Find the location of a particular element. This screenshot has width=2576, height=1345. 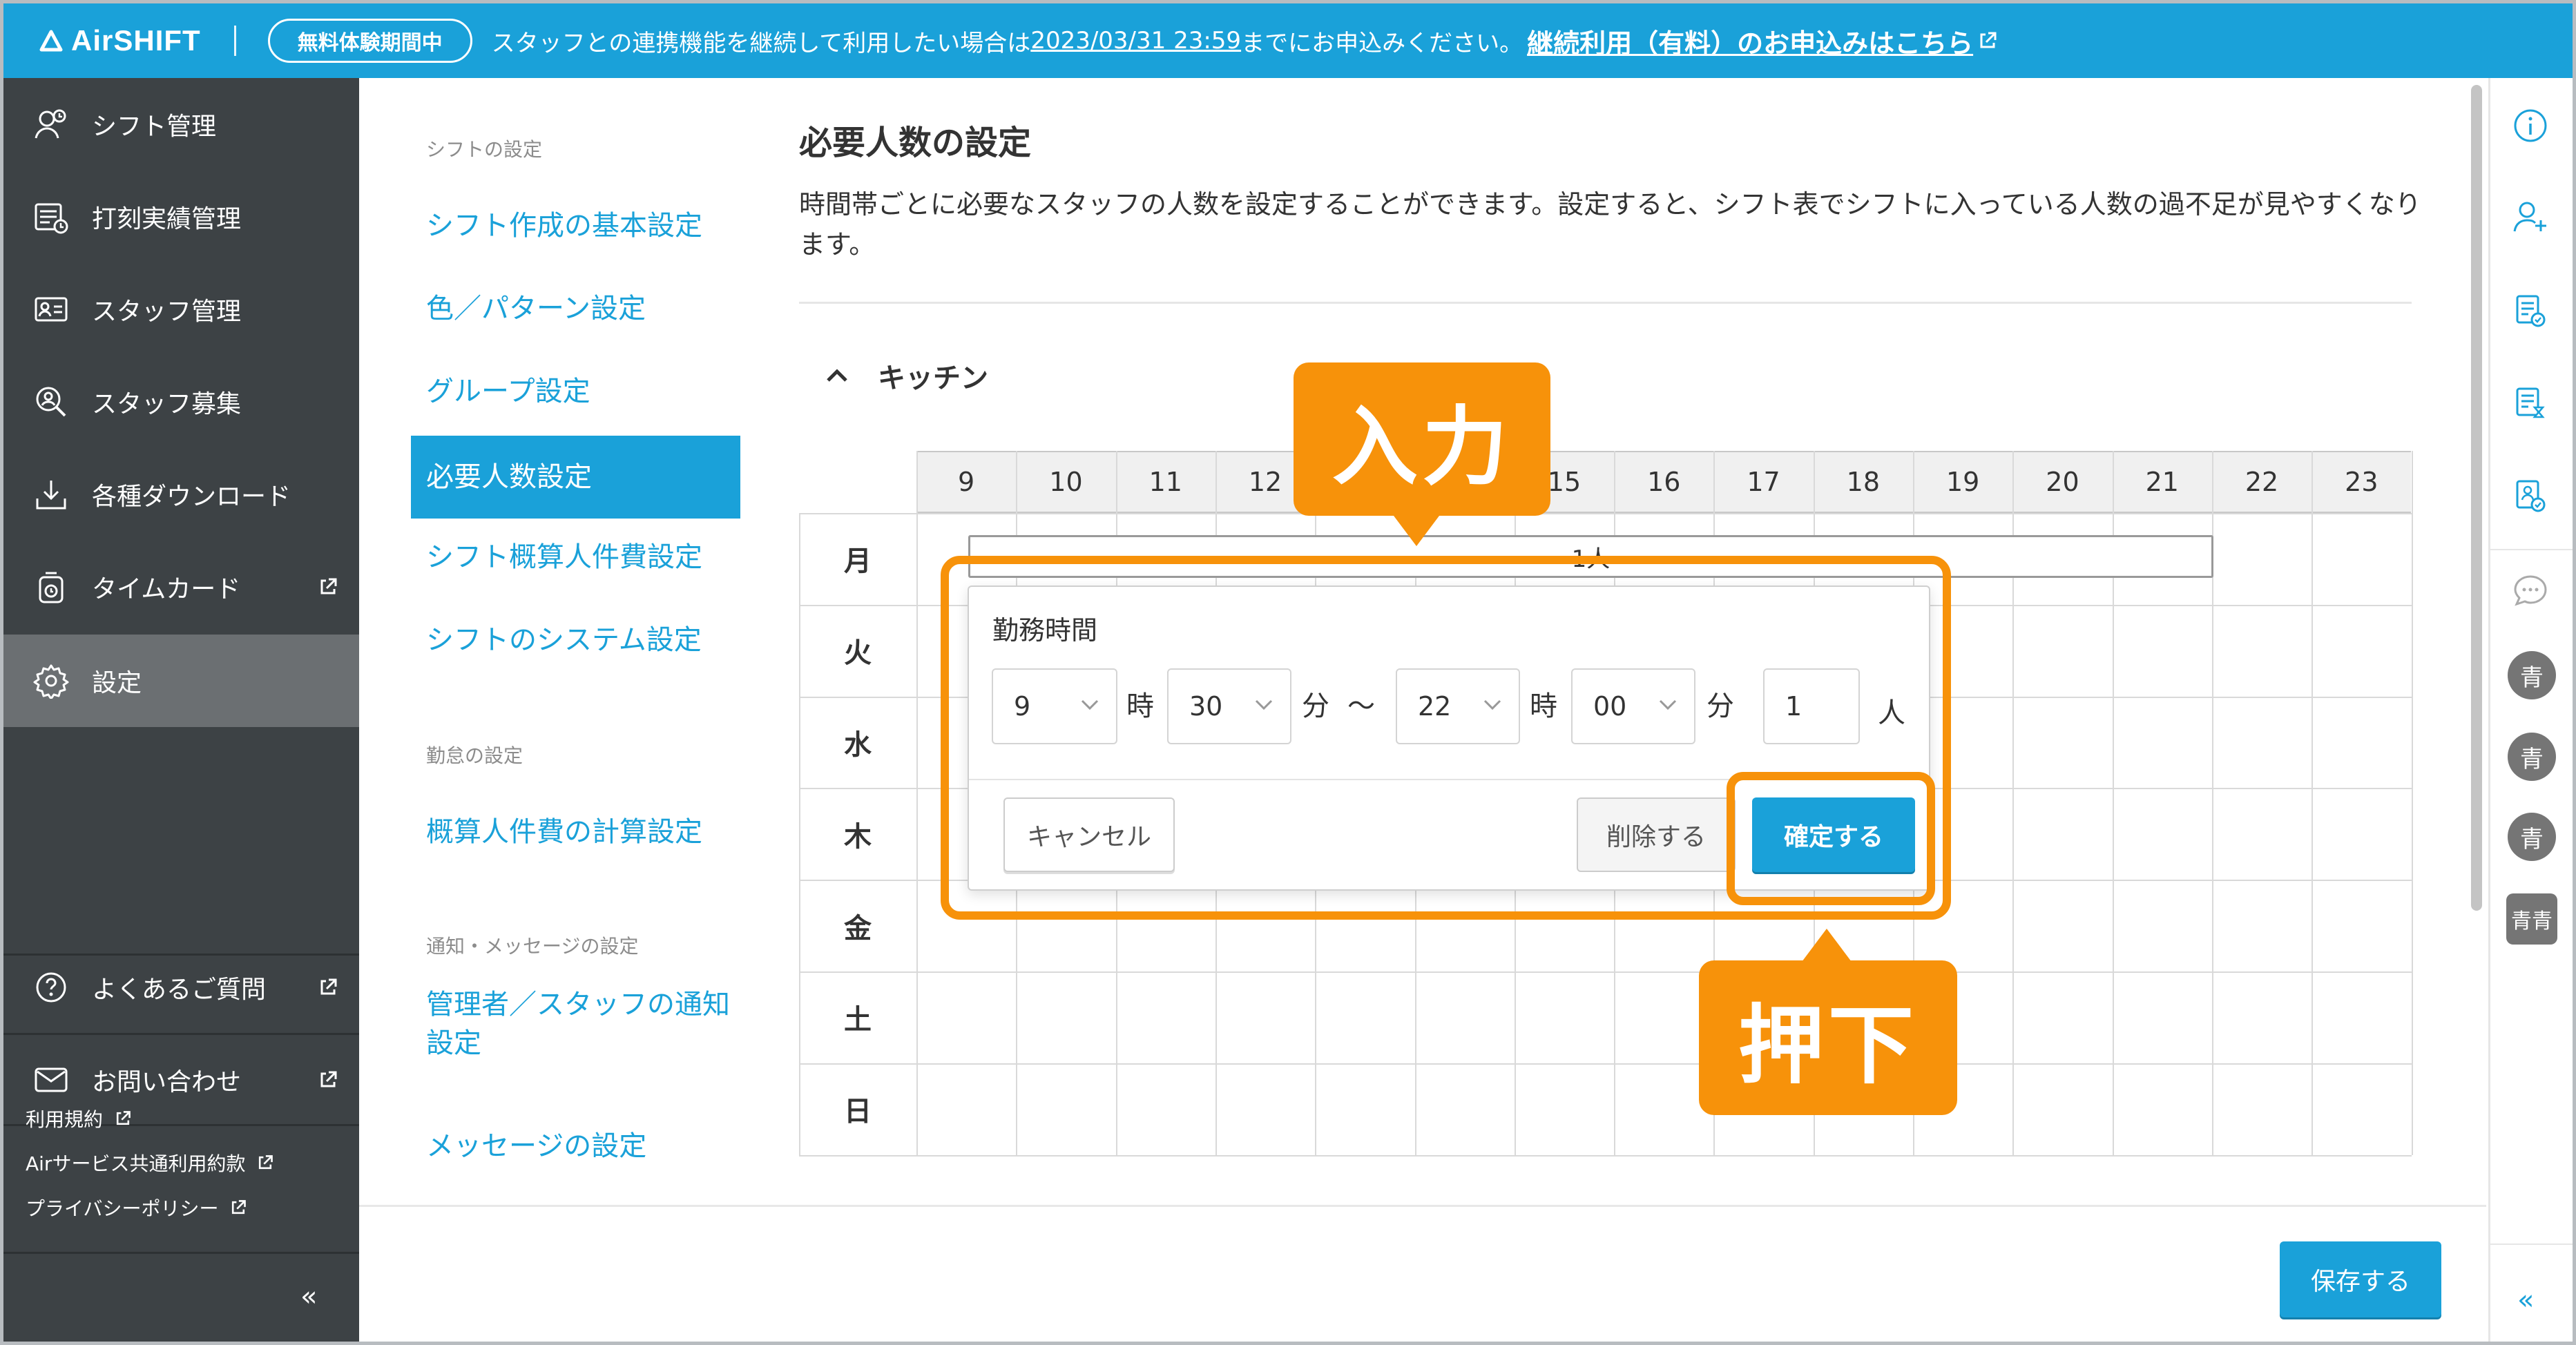

hour-header-cell: 16 is located at coordinates (1664, 482).